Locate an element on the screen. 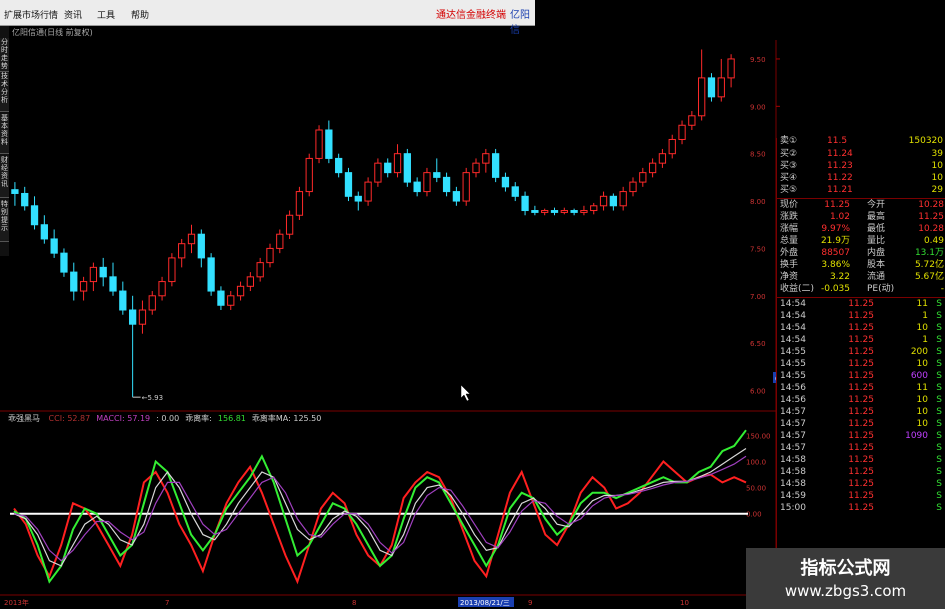 This screenshot has width=945, height=609. order-volume: 150320 is located at coordinates (925, 141).